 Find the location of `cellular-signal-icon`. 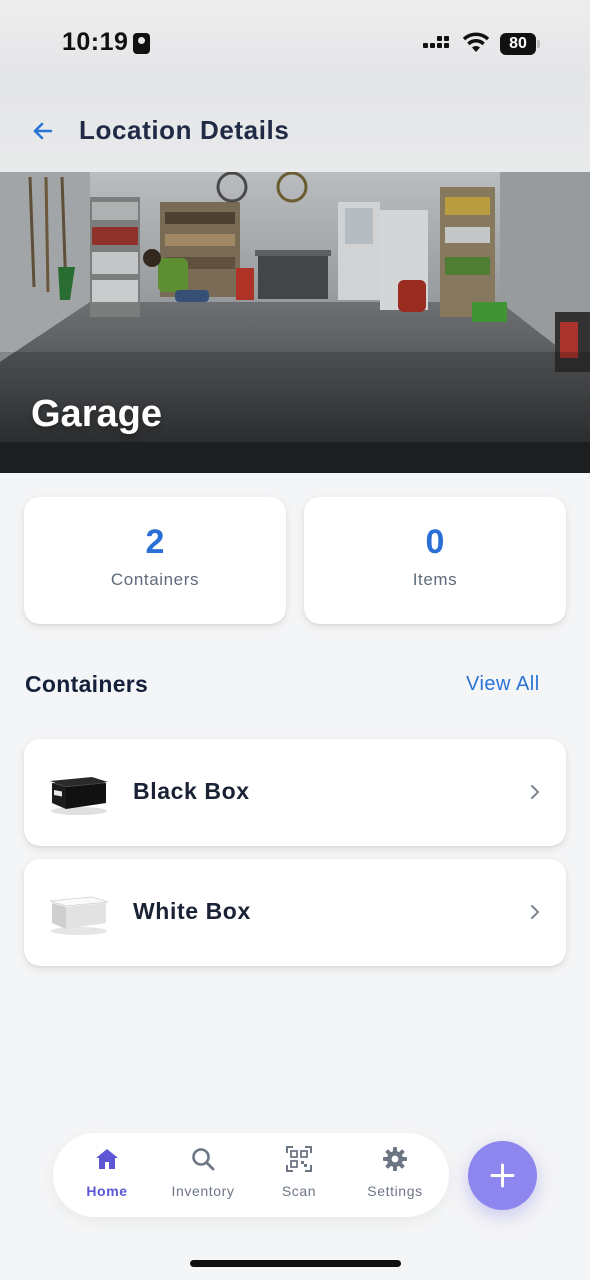

cellular-signal-icon is located at coordinates (438, 43).